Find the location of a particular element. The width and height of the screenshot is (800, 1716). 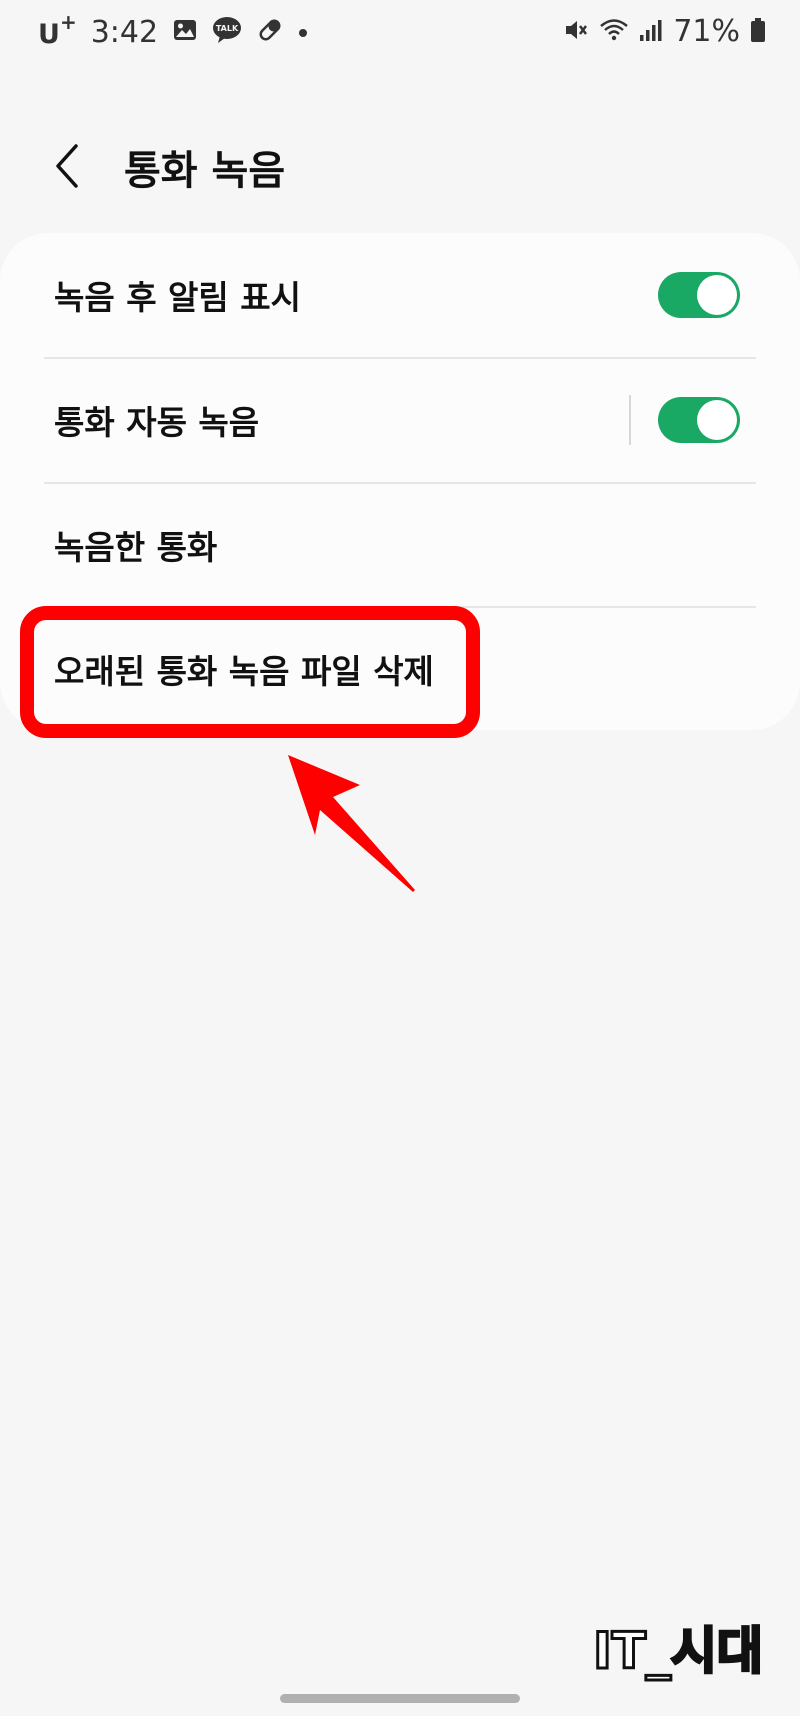

back-button is located at coordinates (69, 166).